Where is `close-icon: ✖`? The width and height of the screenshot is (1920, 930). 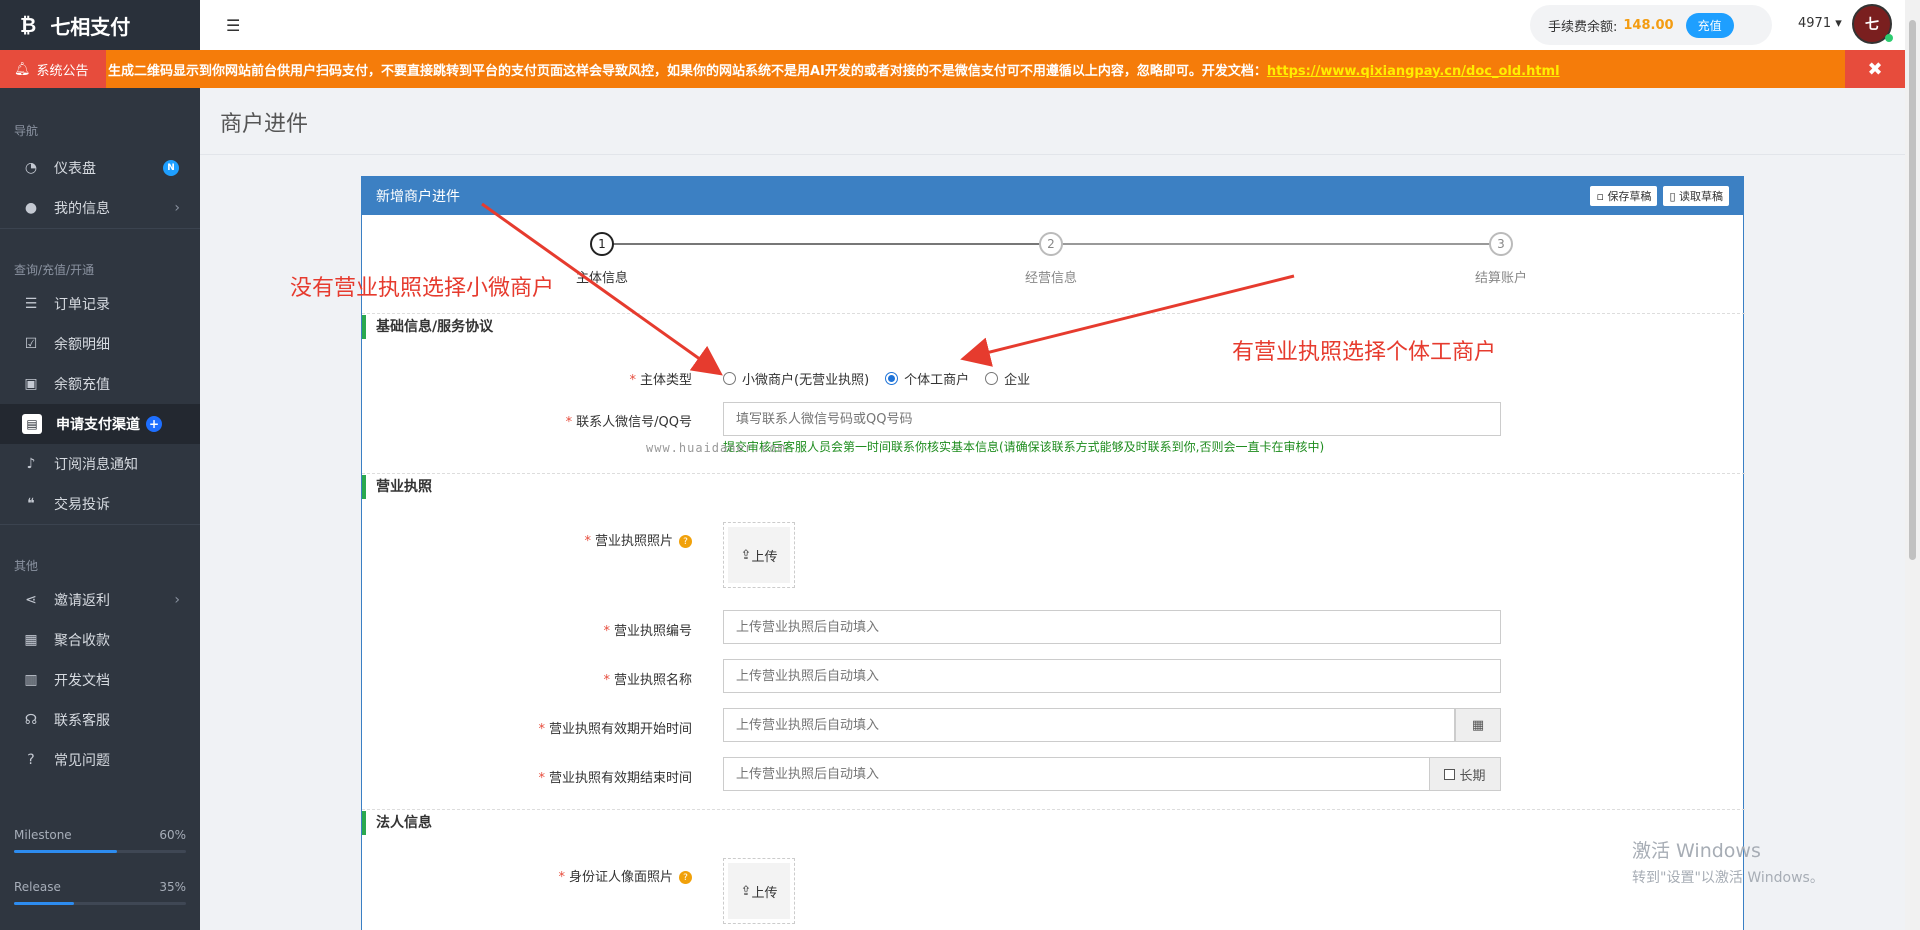 close-icon: ✖ is located at coordinates (1875, 69).